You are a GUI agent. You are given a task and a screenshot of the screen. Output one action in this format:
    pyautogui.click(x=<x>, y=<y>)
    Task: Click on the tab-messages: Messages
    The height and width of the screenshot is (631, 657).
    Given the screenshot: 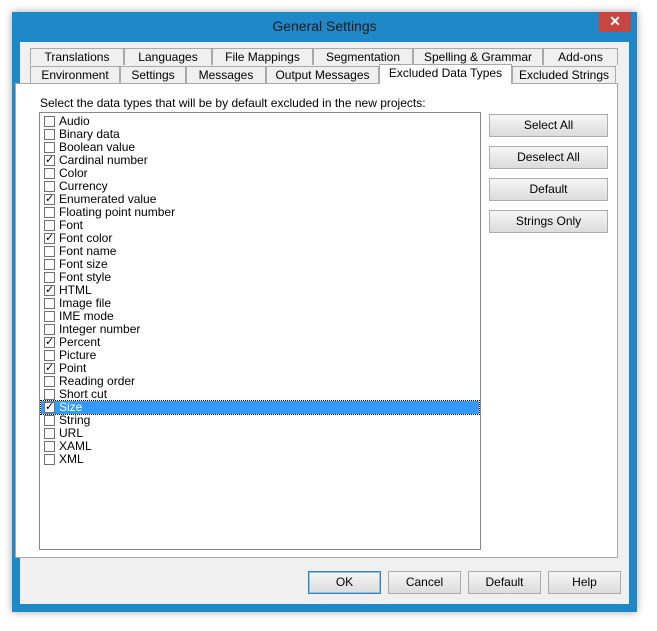 What is the action you would take?
    pyautogui.click(x=226, y=74)
    